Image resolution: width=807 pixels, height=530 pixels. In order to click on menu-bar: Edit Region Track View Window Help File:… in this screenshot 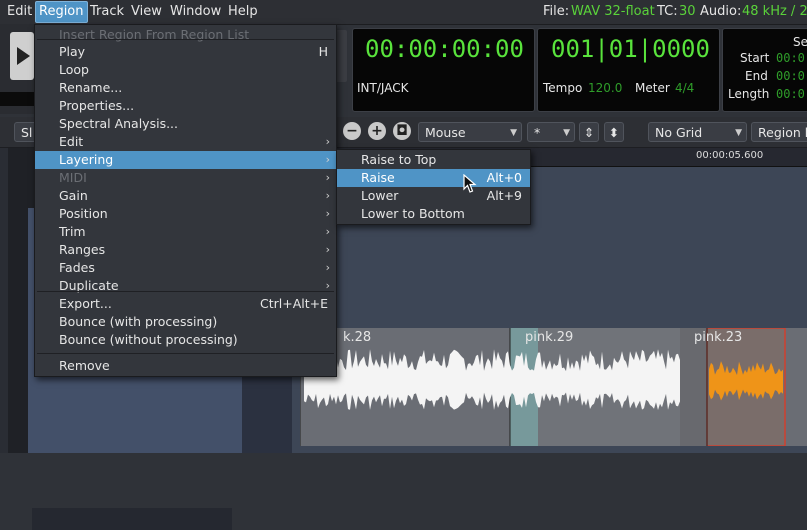, I will do `click(403, 12)`.